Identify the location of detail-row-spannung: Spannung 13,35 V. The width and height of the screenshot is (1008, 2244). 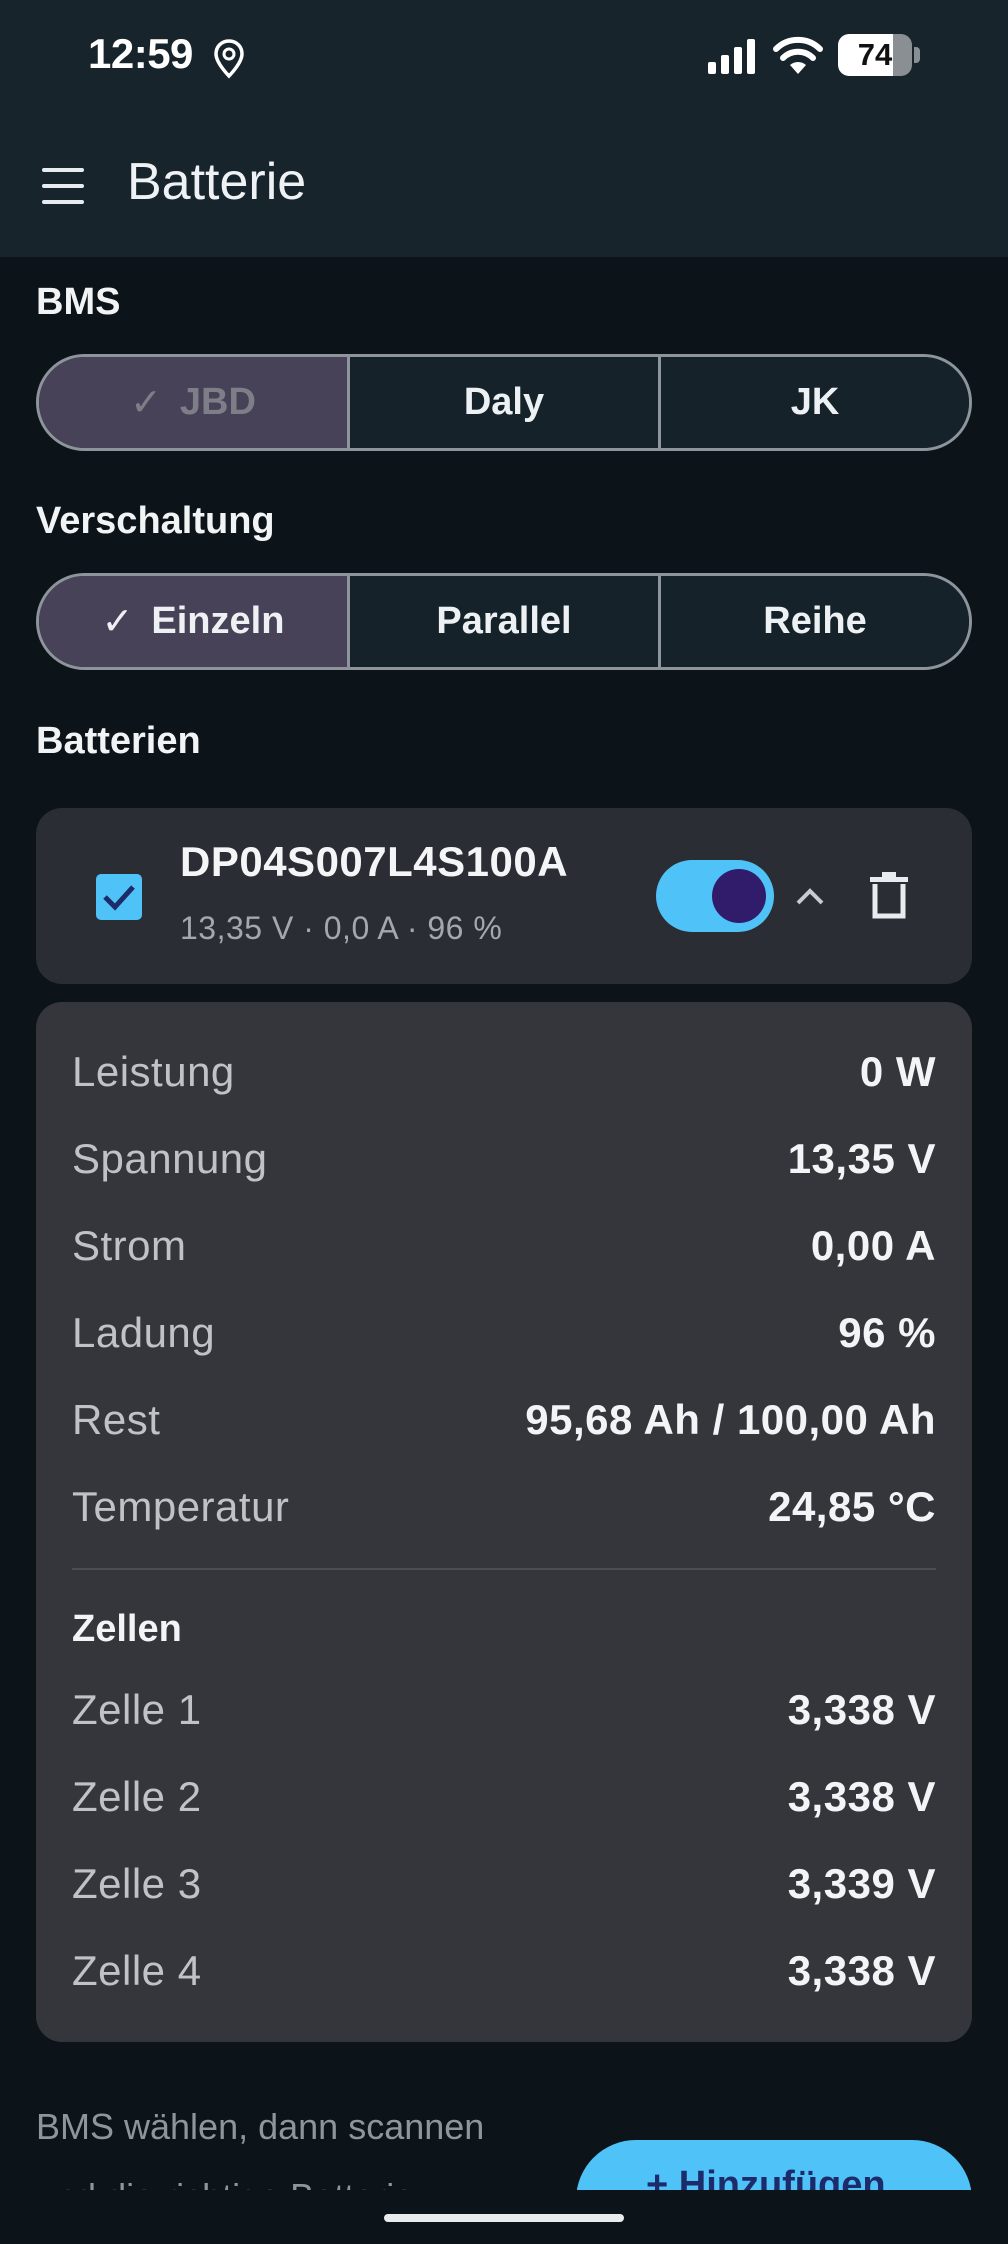
(504, 1158).